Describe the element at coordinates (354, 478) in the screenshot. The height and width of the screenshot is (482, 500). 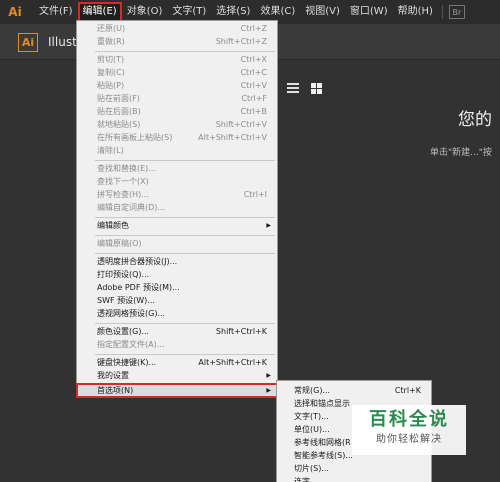
I see `submenu-item-hyphenation: 连字` at that location.